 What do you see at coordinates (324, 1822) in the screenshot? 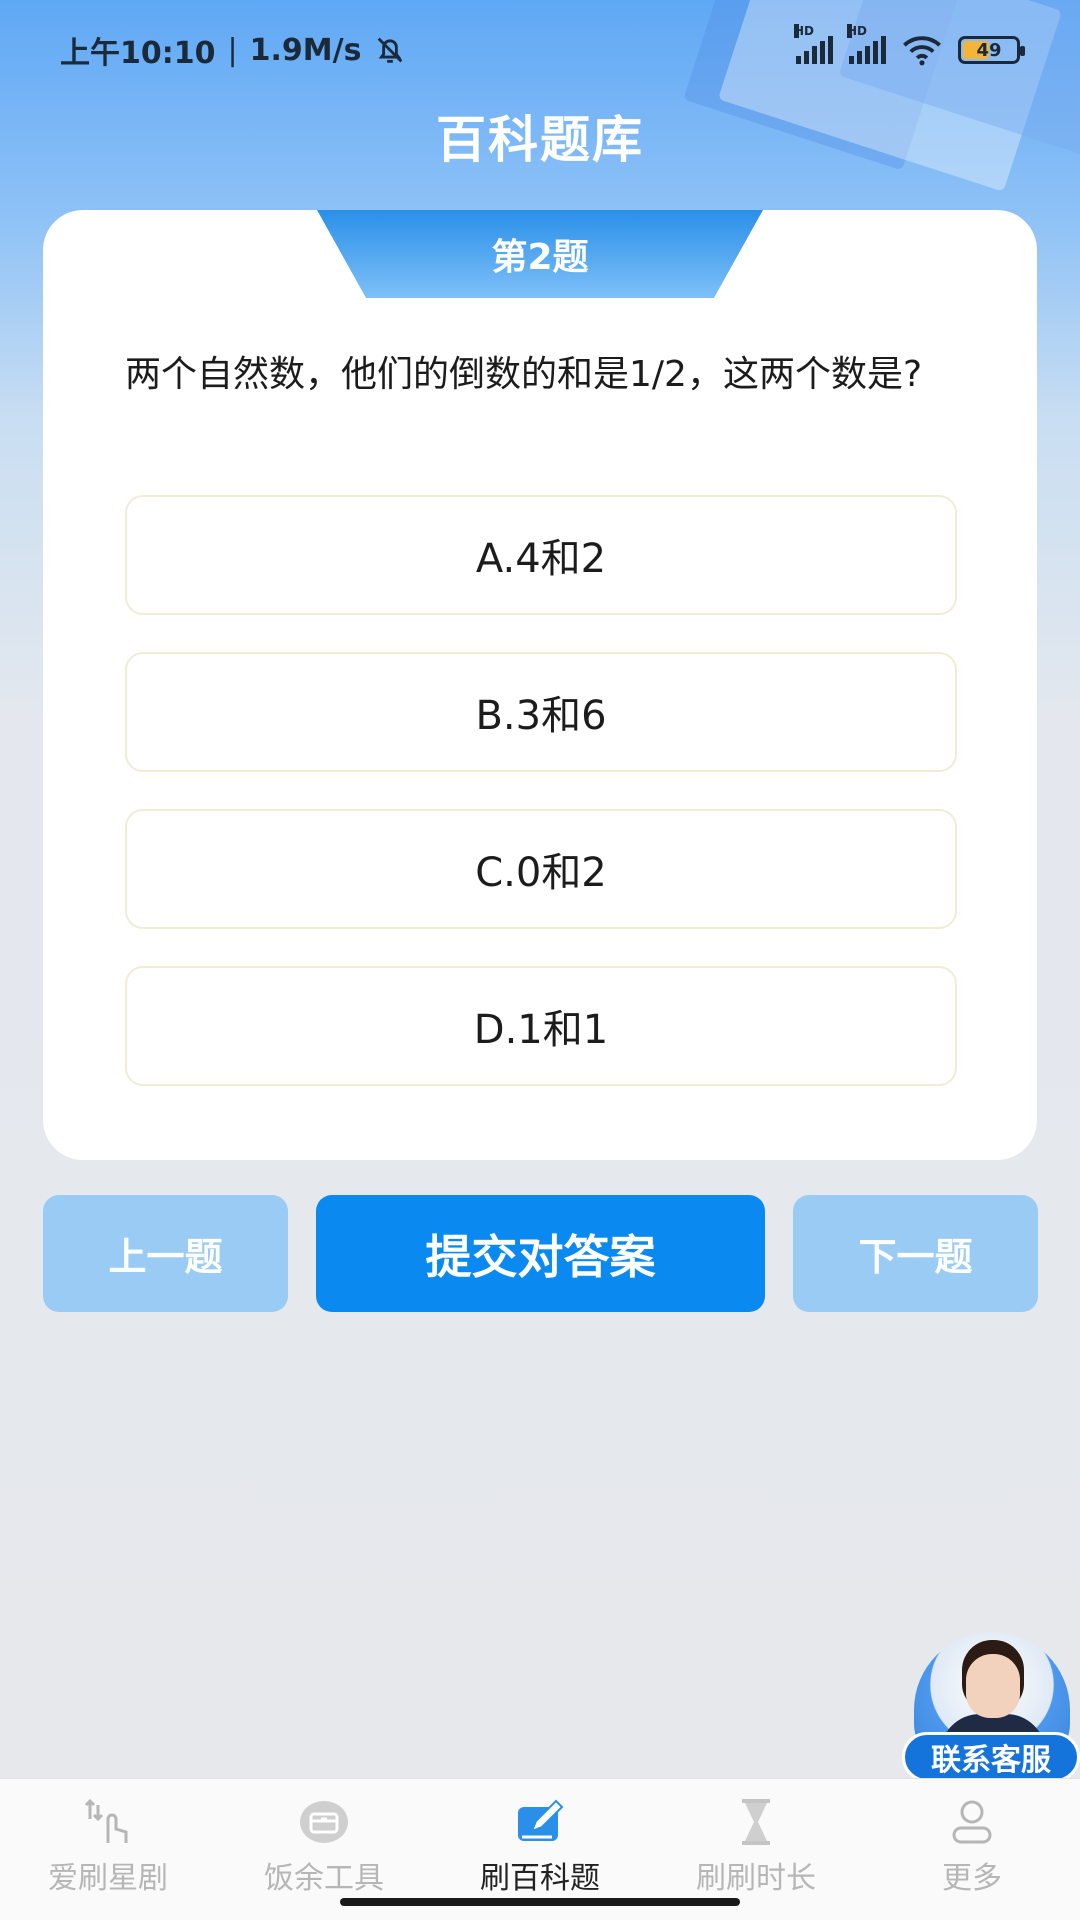
I see `toolbox-icon` at bounding box center [324, 1822].